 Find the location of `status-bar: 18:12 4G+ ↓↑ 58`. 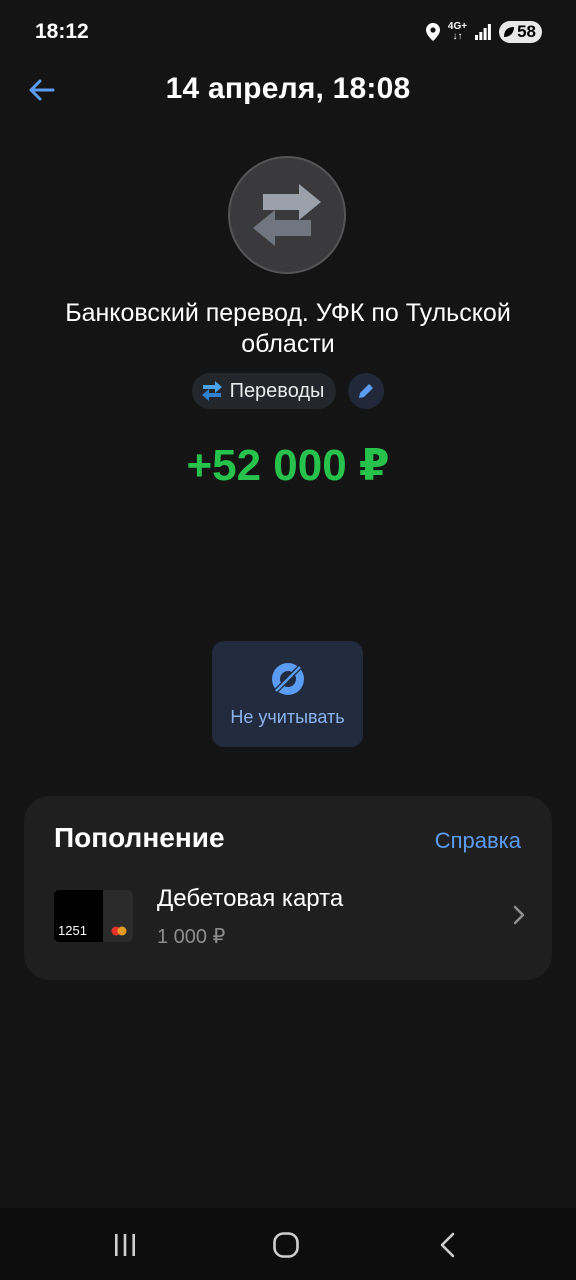

status-bar: 18:12 4G+ ↓↑ 58 is located at coordinates (288, 32).